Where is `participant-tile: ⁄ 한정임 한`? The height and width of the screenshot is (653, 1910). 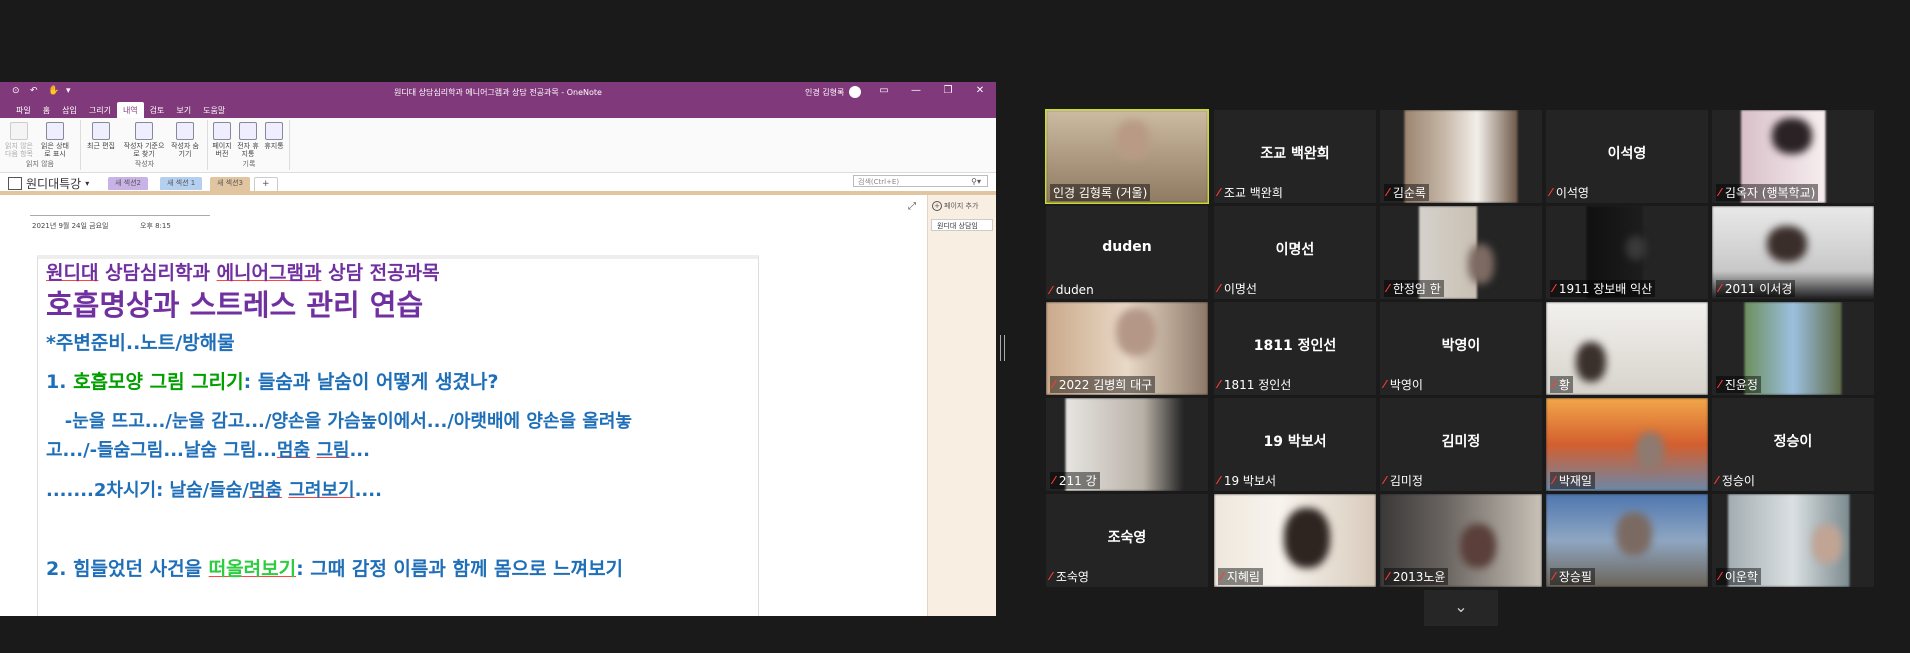 participant-tile: ⁄ 한정임 한 is located at coordinates (1461, 252).